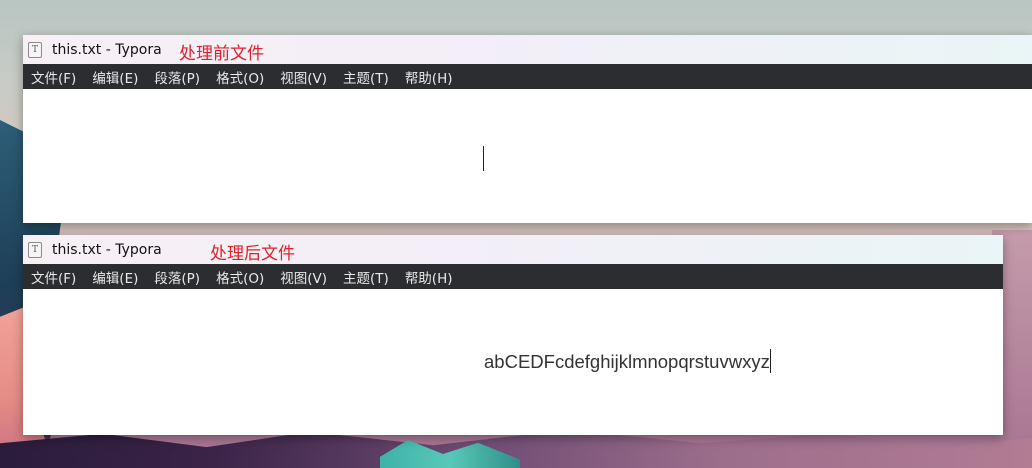 This screenshot has width=1032, height=468. I want to click on title-bar: T this.txt - Typora 处理前文件, so click(527, 49).